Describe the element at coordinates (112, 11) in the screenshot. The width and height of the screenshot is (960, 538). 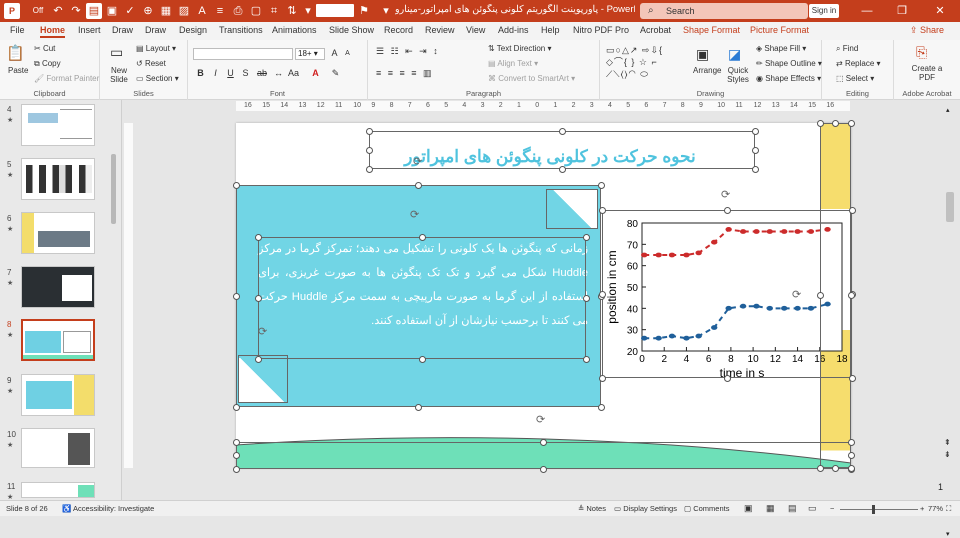
I see `shapes-icon: ▣` at that location.